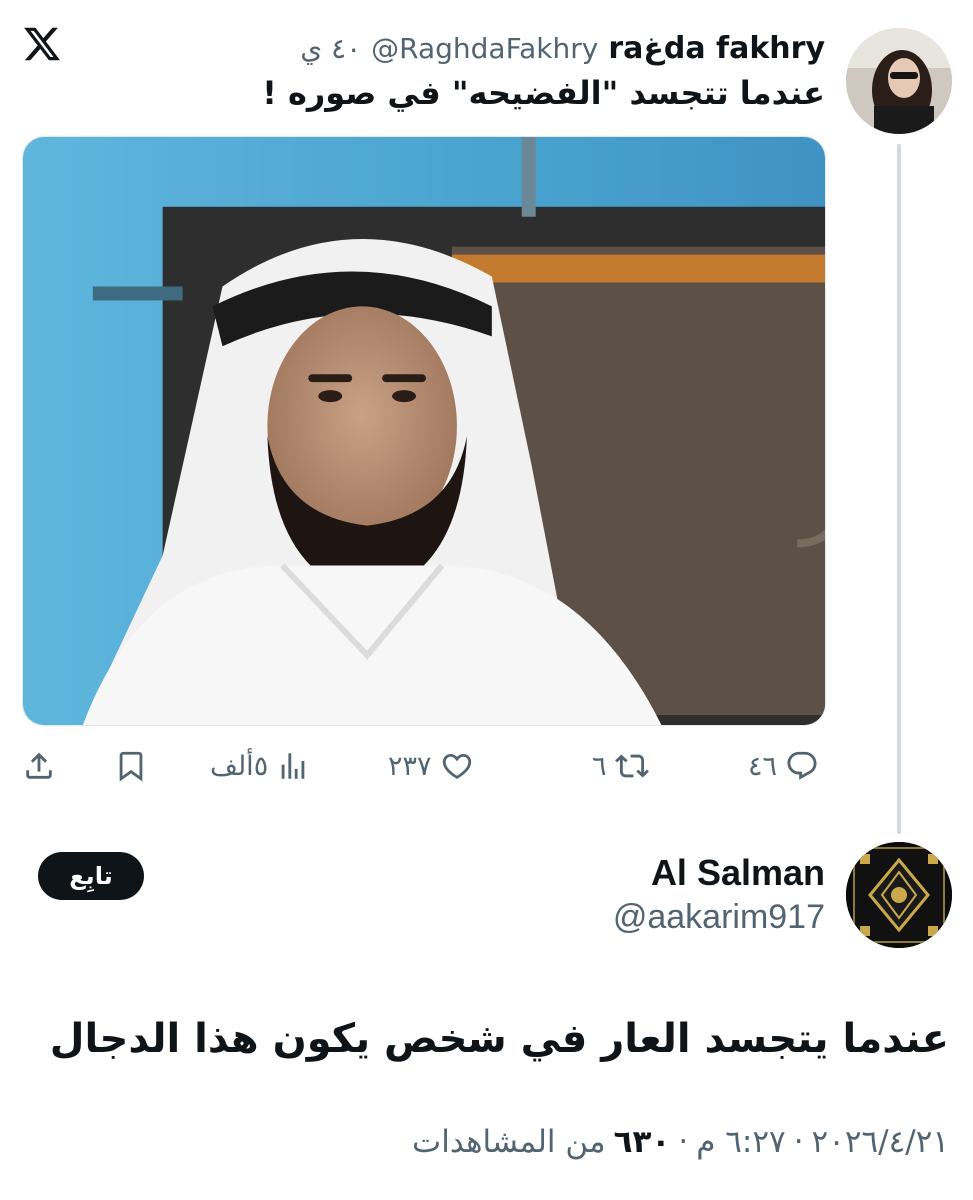  I want to click on main-tweet-text: عندما يتجسد العار في شخص يكون هذا الدجال, so click(499, 1039).